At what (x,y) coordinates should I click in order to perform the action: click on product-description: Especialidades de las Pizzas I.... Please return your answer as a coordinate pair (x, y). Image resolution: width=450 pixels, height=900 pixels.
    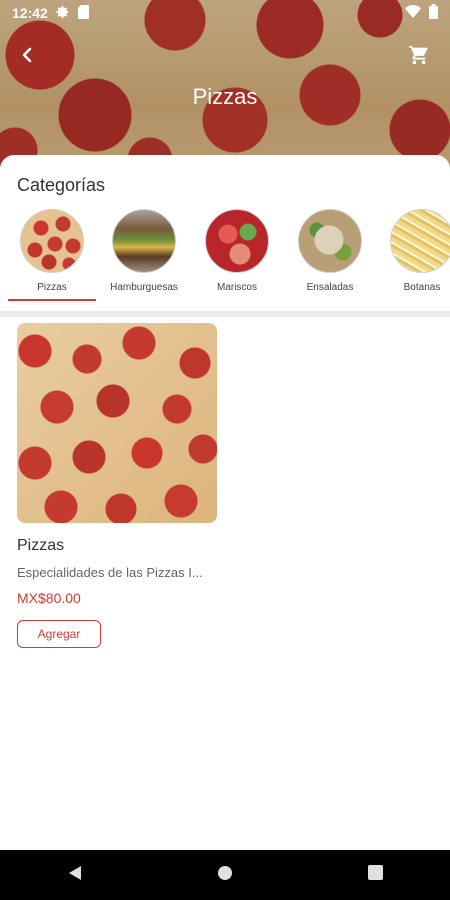
    Looking at the image, I should click on (110, 572).